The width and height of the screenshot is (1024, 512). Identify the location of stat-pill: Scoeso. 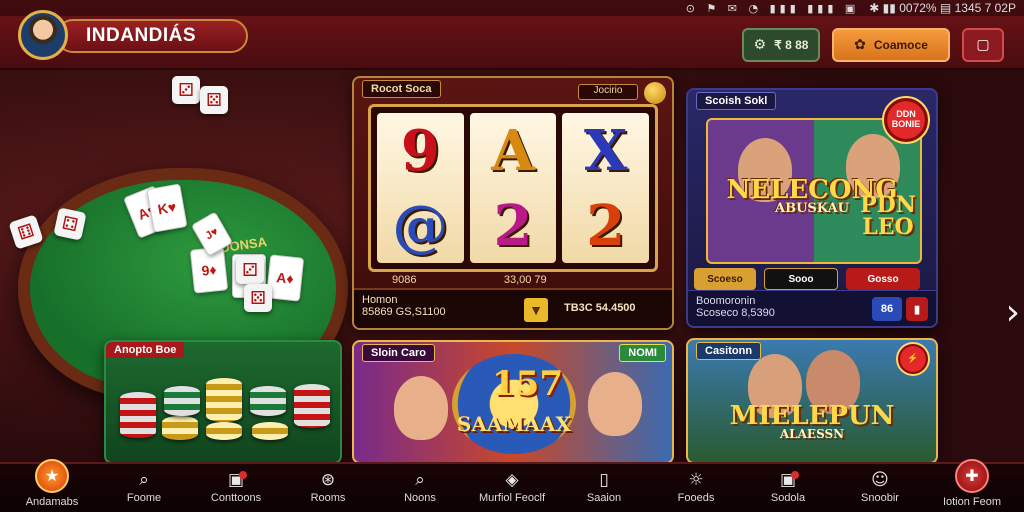
(725, 279).